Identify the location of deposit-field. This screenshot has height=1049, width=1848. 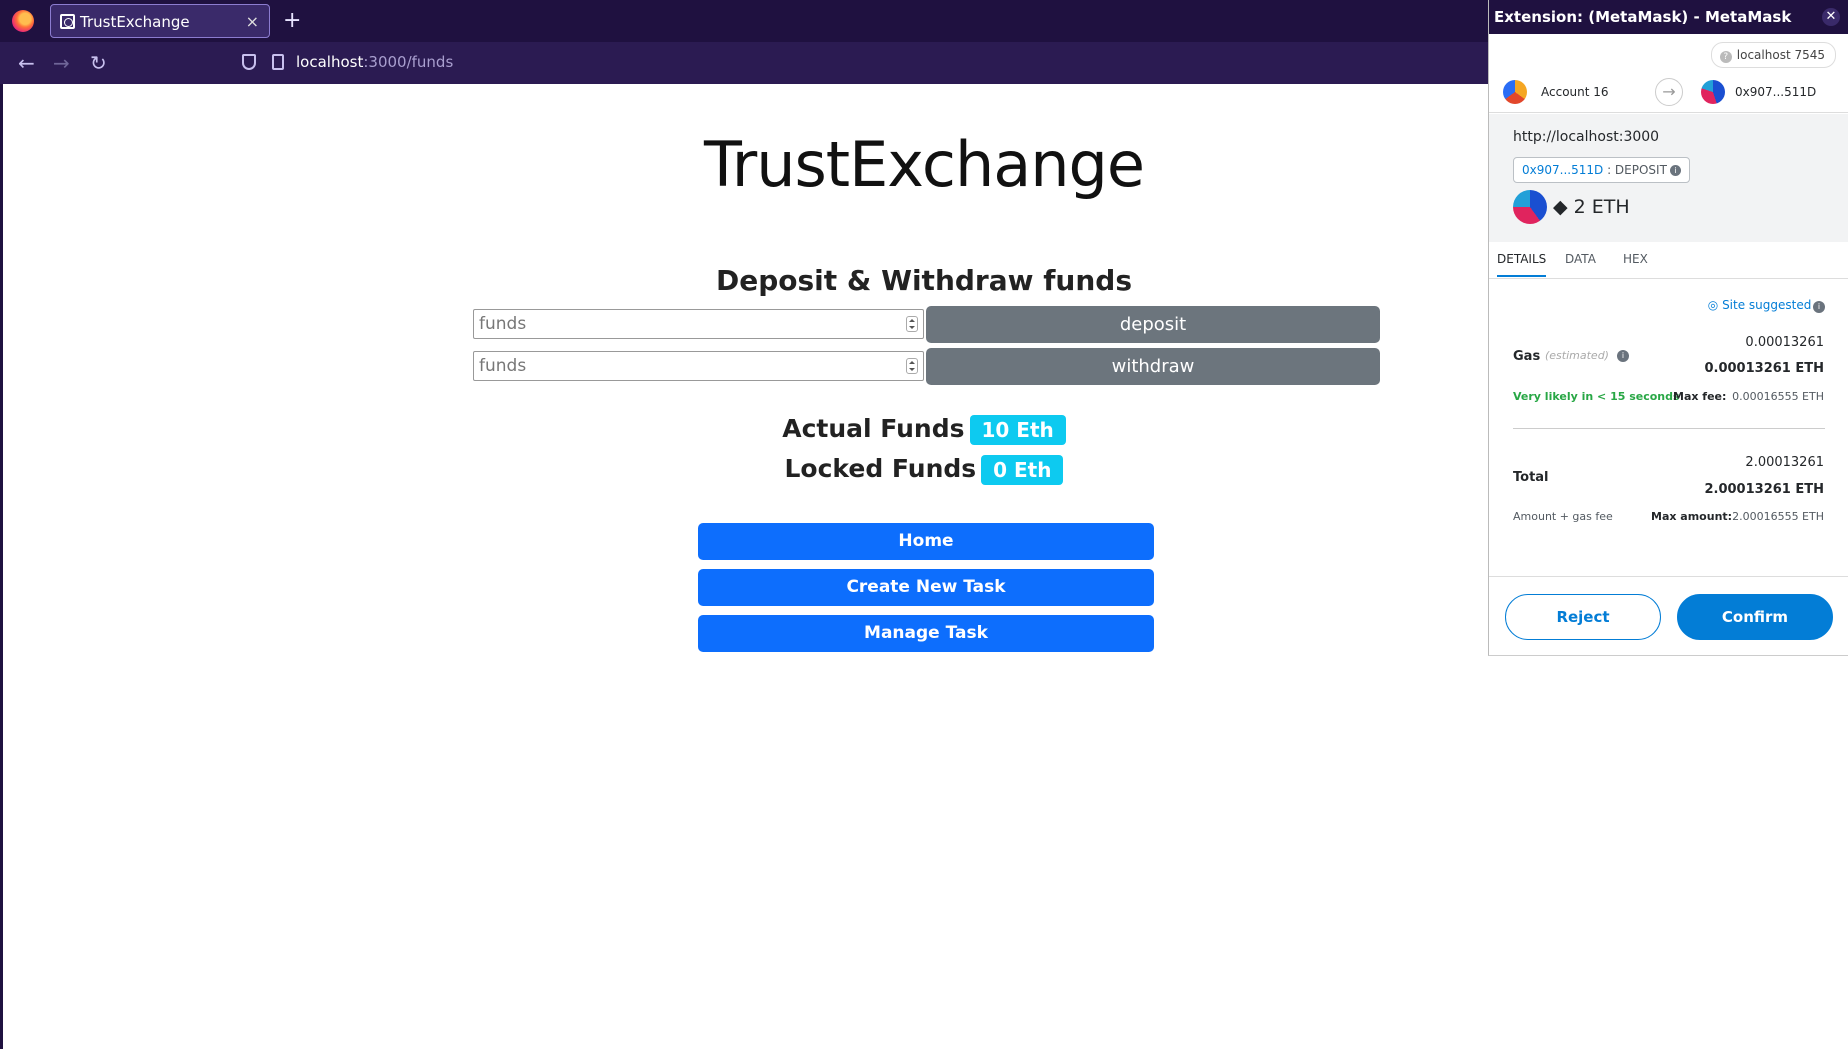
(679, 324).